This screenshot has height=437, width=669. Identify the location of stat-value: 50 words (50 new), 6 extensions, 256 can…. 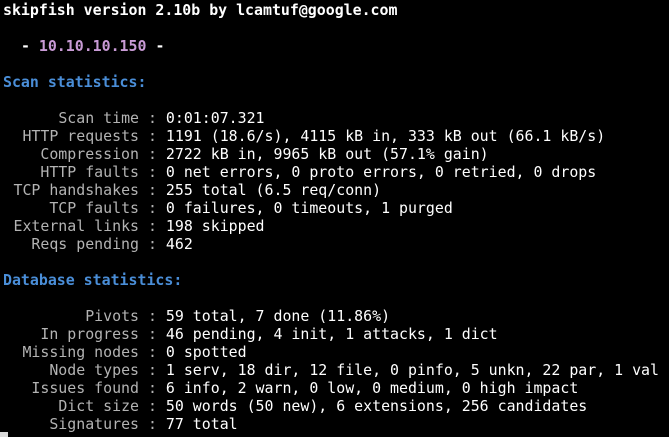
(376, 406).